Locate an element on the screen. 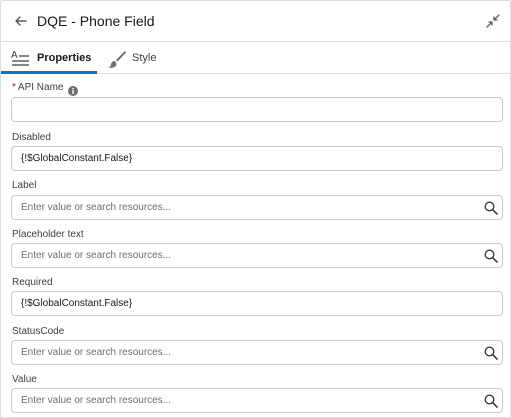 This screenshot has width=511, height=418. required-label: Required is located at coordinates (32, 282).